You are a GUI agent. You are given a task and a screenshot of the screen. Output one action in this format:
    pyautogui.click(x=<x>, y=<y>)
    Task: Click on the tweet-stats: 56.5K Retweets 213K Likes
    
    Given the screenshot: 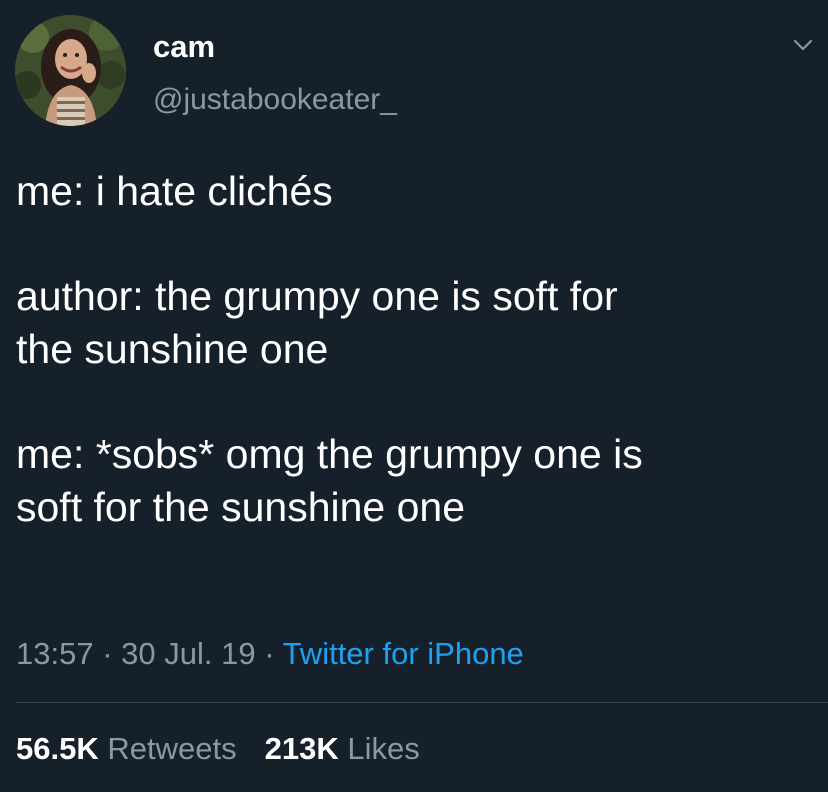 What is the action you would take?
    pyautogui.click(x=218, y=749)
    